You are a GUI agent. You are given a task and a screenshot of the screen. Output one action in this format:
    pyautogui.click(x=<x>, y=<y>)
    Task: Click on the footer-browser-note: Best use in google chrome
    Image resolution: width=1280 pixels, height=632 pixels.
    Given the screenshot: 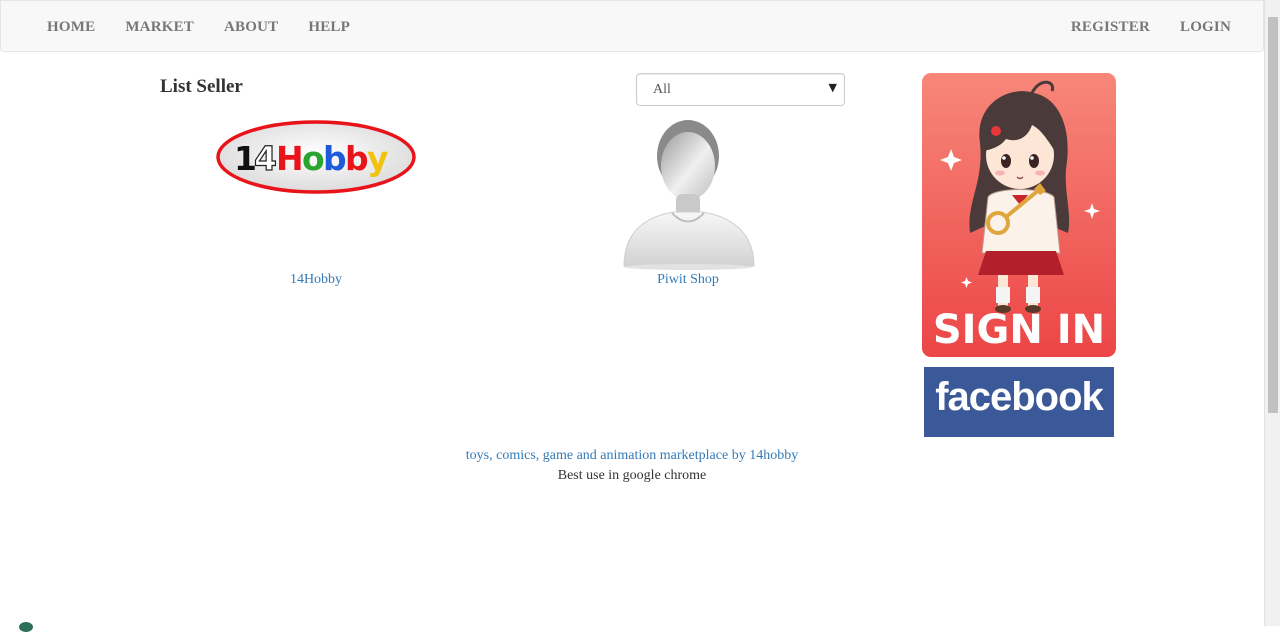 What is the action you would take?
    pyautogui.click(x=632, y=475)
    